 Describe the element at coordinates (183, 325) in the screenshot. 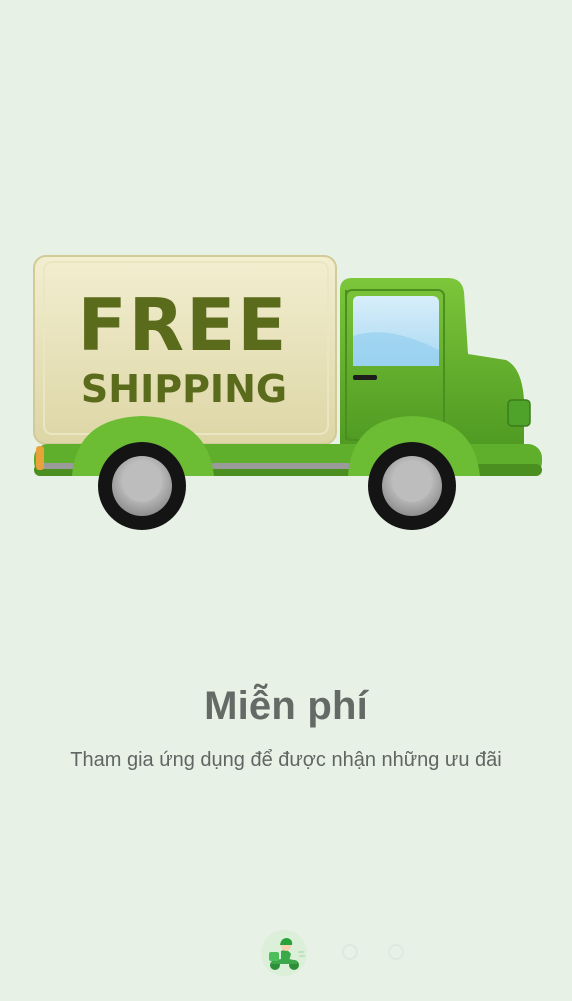

I see `free-text: FREE` at that location.